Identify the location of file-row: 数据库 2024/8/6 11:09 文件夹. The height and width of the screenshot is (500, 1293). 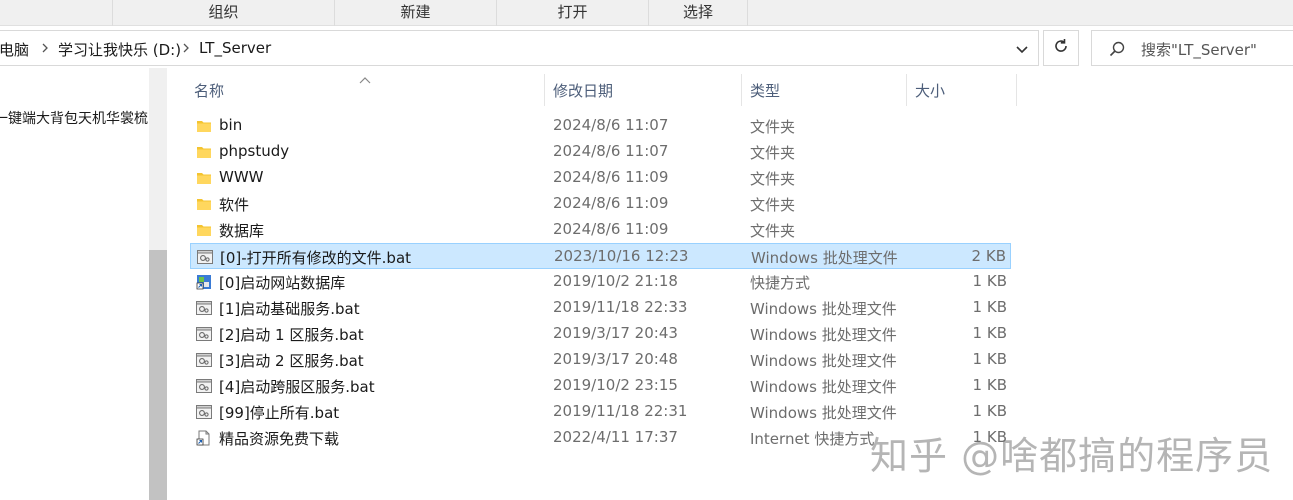
(600, 230).